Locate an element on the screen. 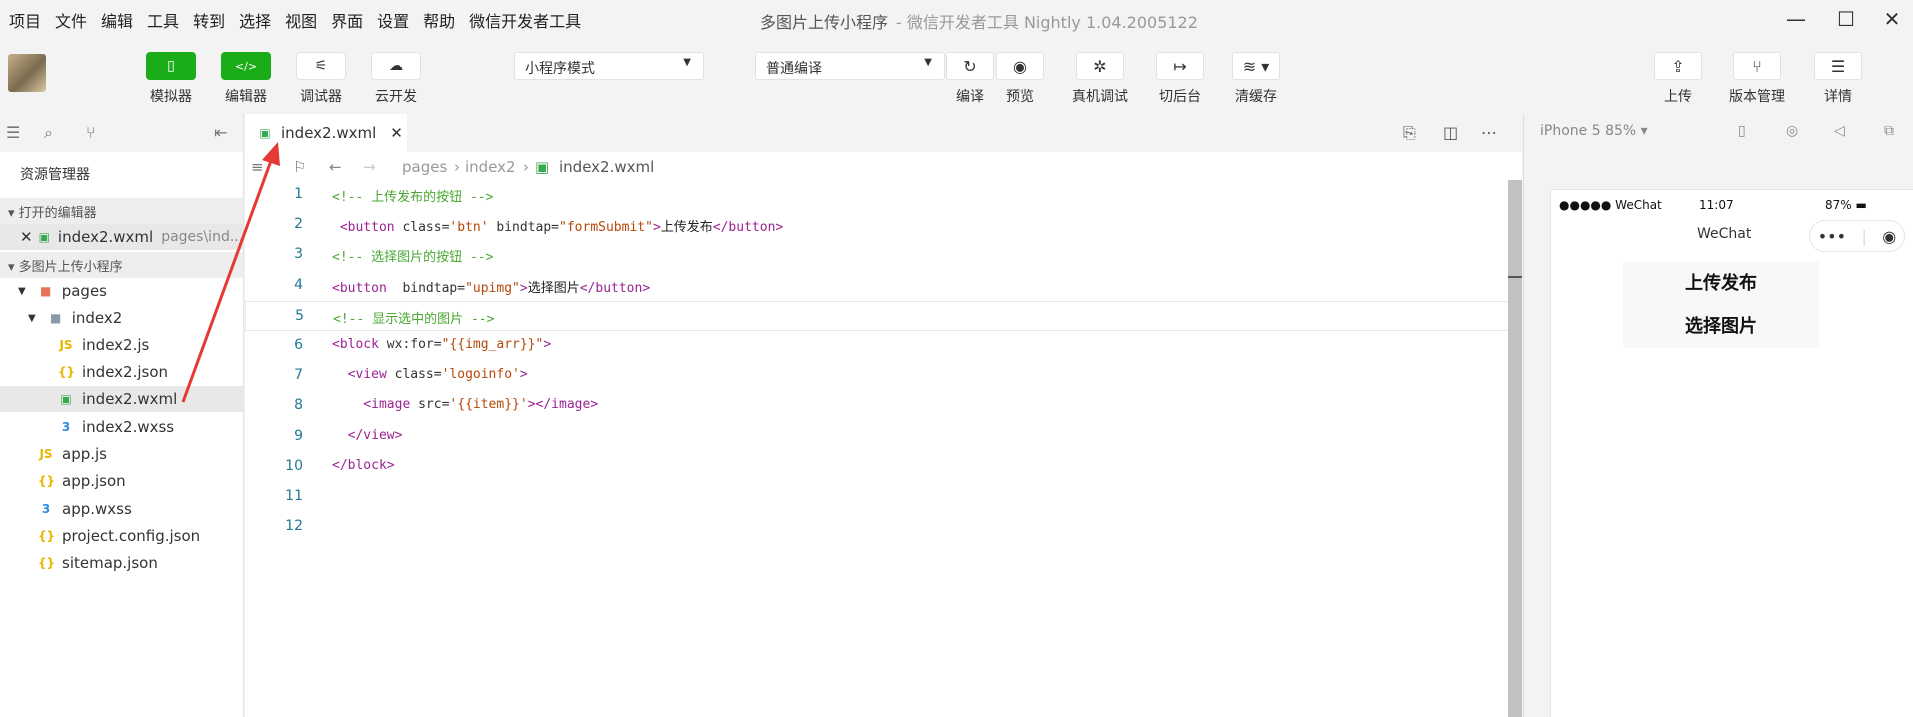  search-icon: ⌕ is located at coordinates (48, 133).